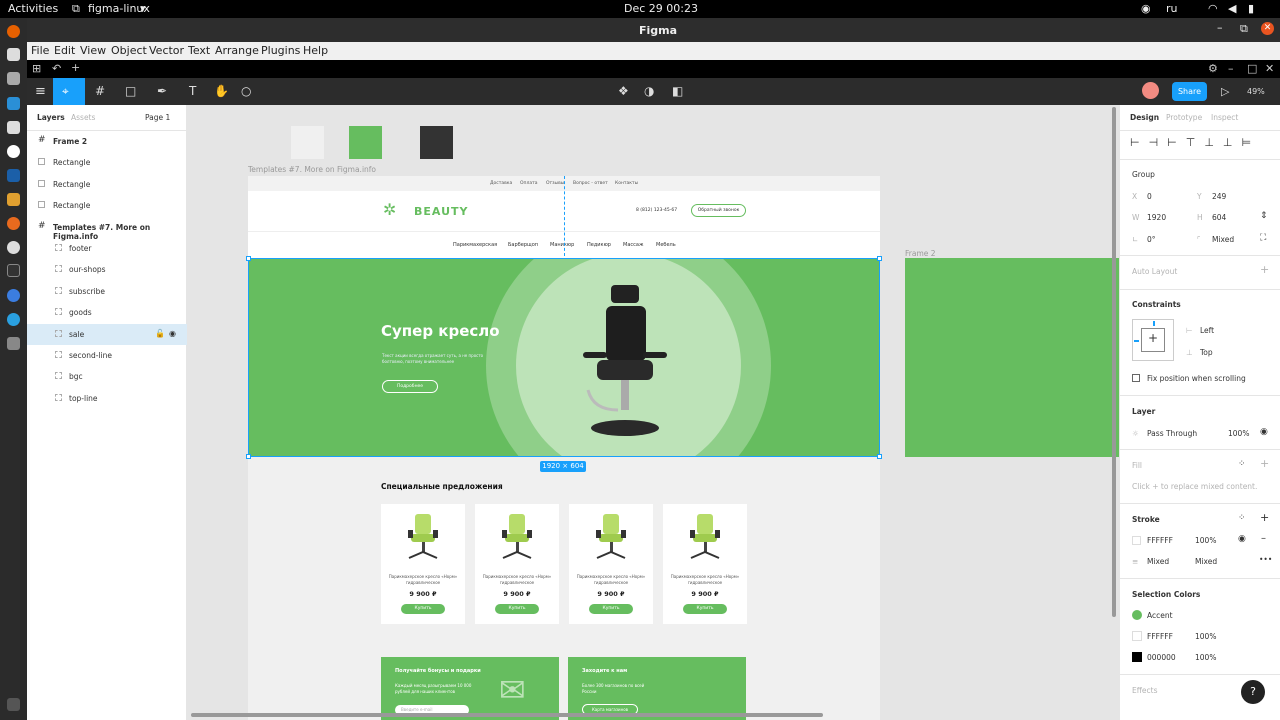  I want to click on add-auto-layout-icon: +, so click(1264, 269).